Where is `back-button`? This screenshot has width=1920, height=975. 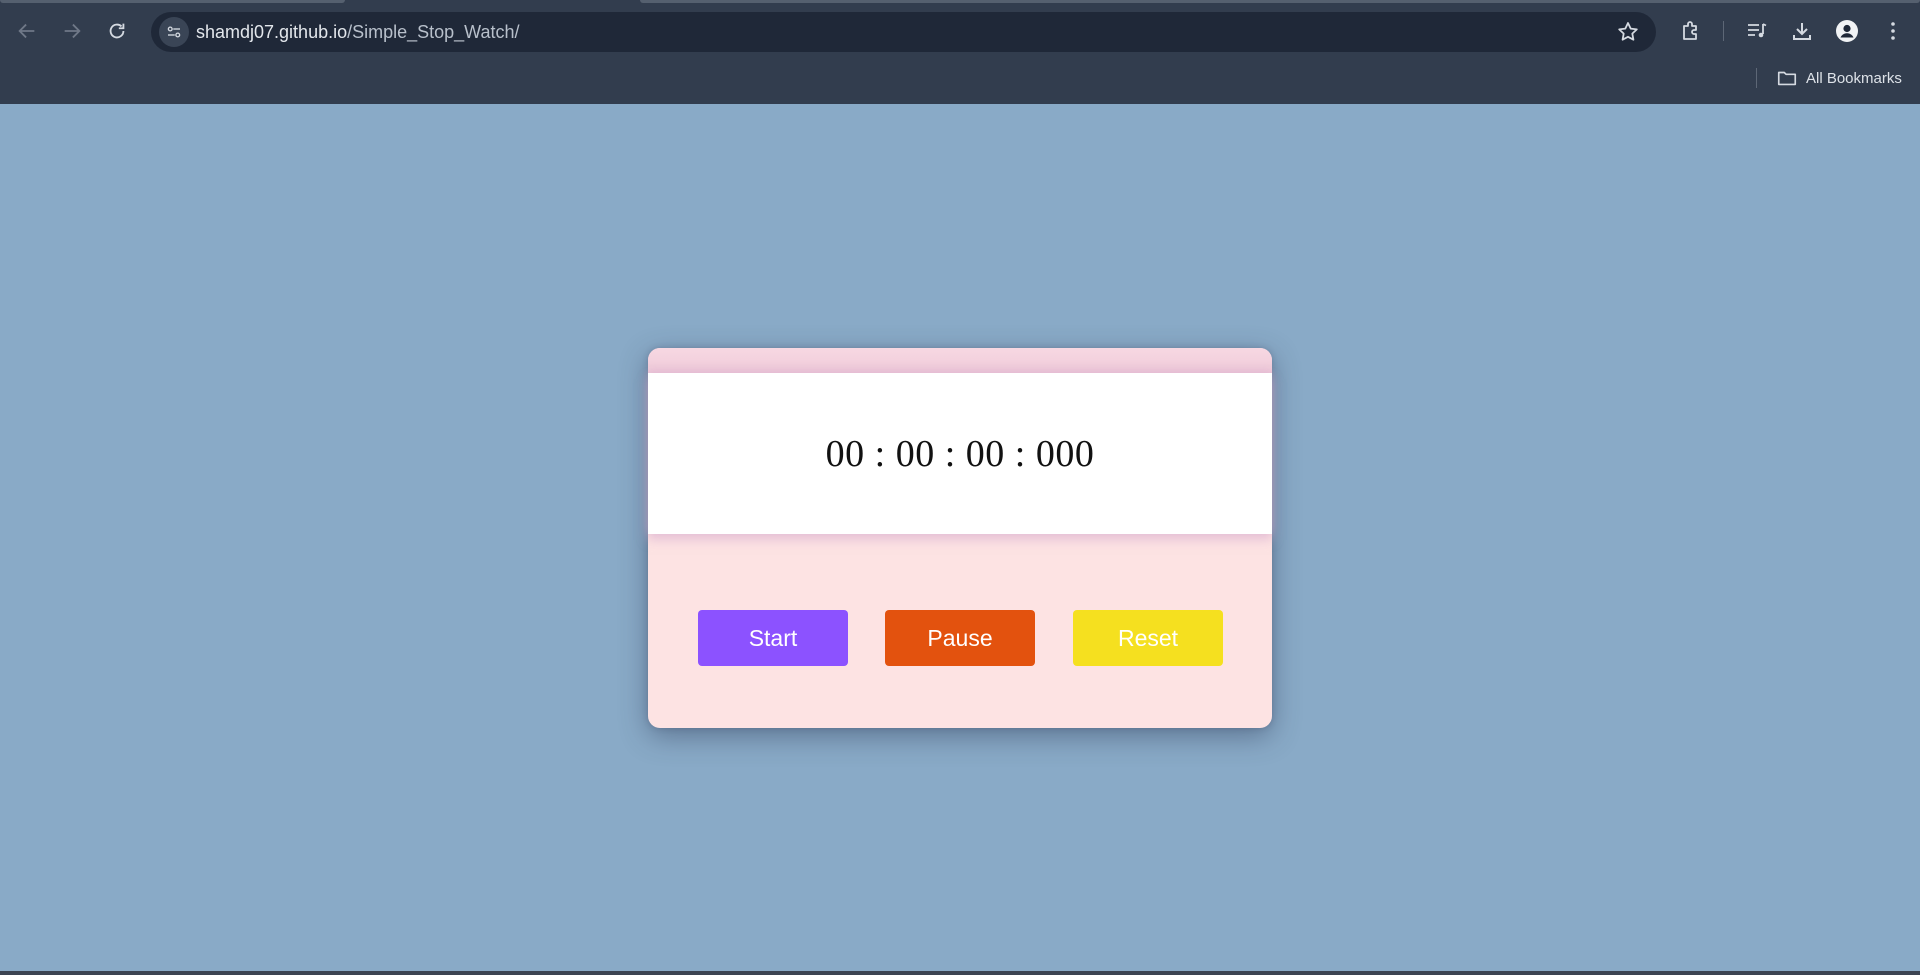 back-button is located at coordinates (27, 31).